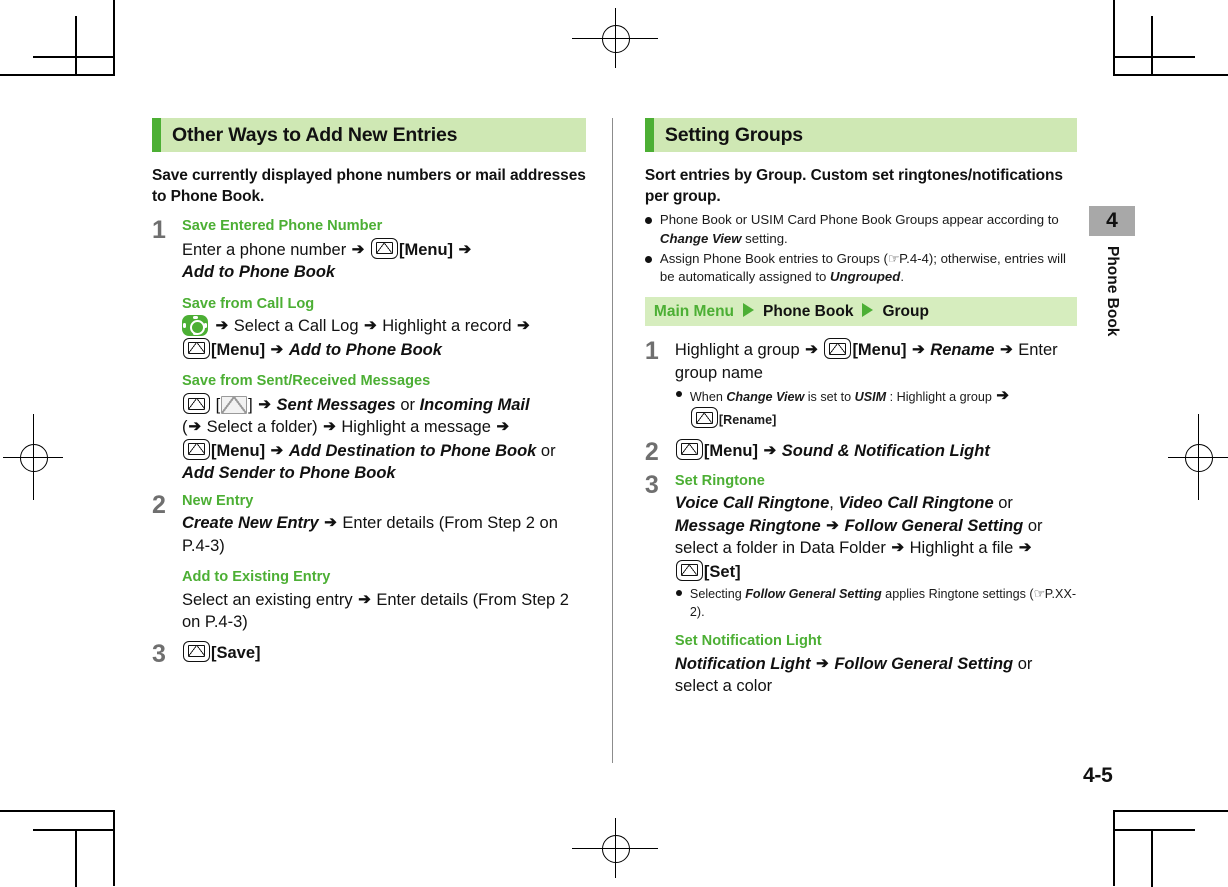  Describe the element at coordinates (752, 503) in the screenshot. I see `menu-item-name: Voice Call Ringtone` at that location.